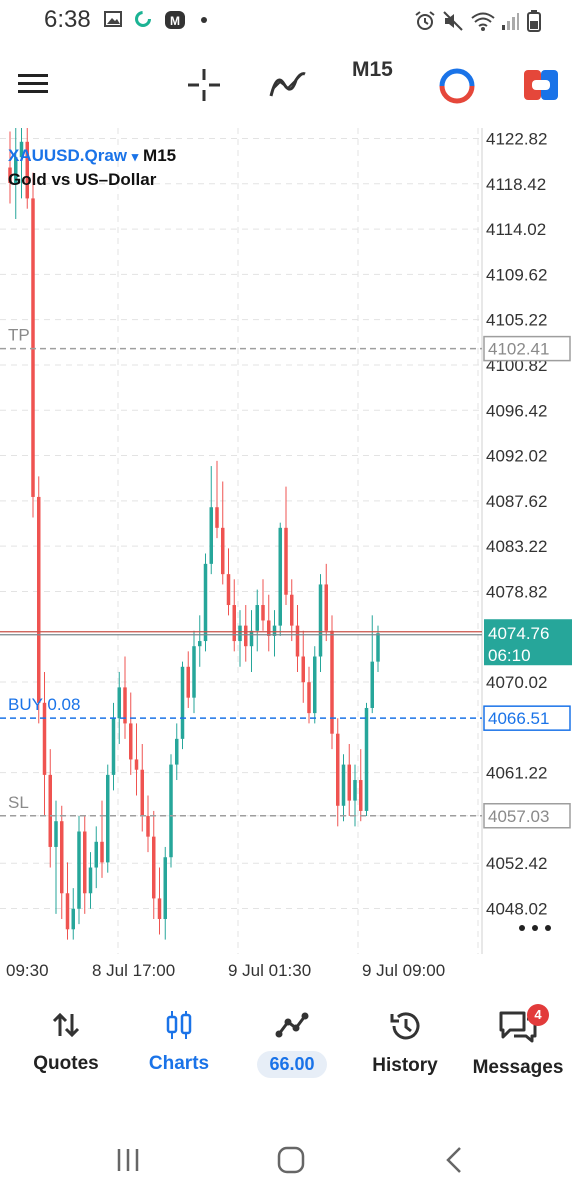 This screenshot has width=584, height=1200. I want to click on chart-toolbar: M15, so click(292, 84).